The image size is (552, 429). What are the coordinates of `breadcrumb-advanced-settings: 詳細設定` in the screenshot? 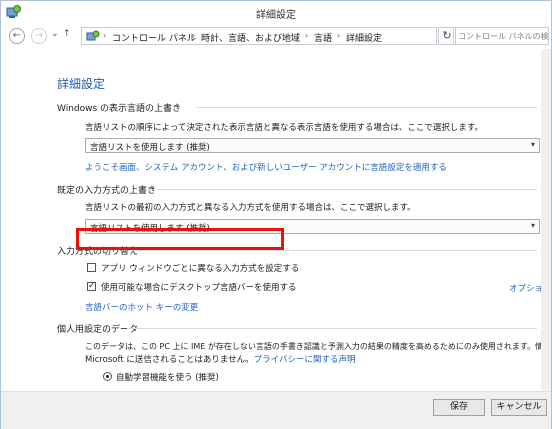 It's located at (364, 37).